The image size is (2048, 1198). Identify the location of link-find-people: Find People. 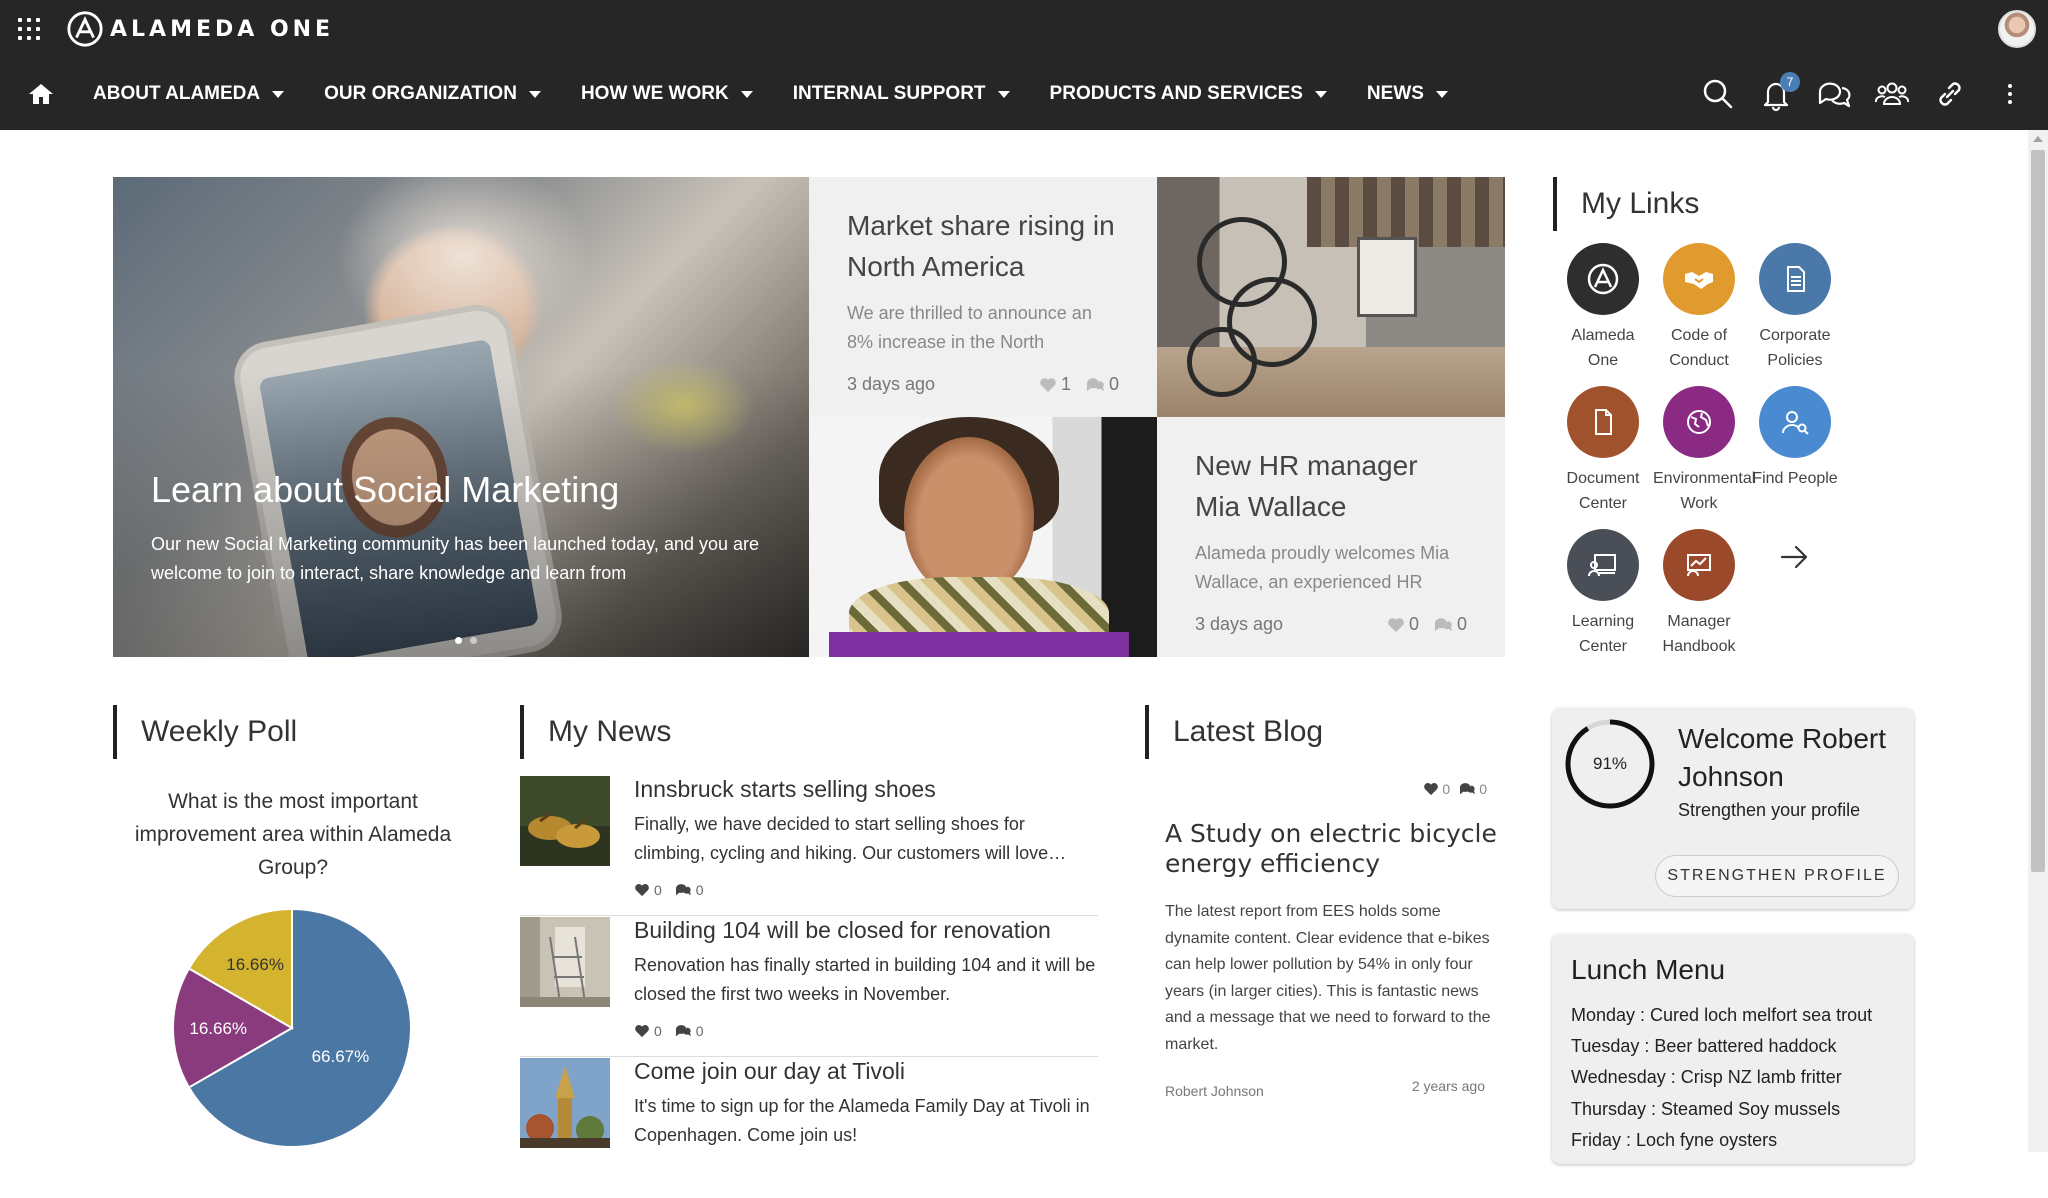
(1795, 438).